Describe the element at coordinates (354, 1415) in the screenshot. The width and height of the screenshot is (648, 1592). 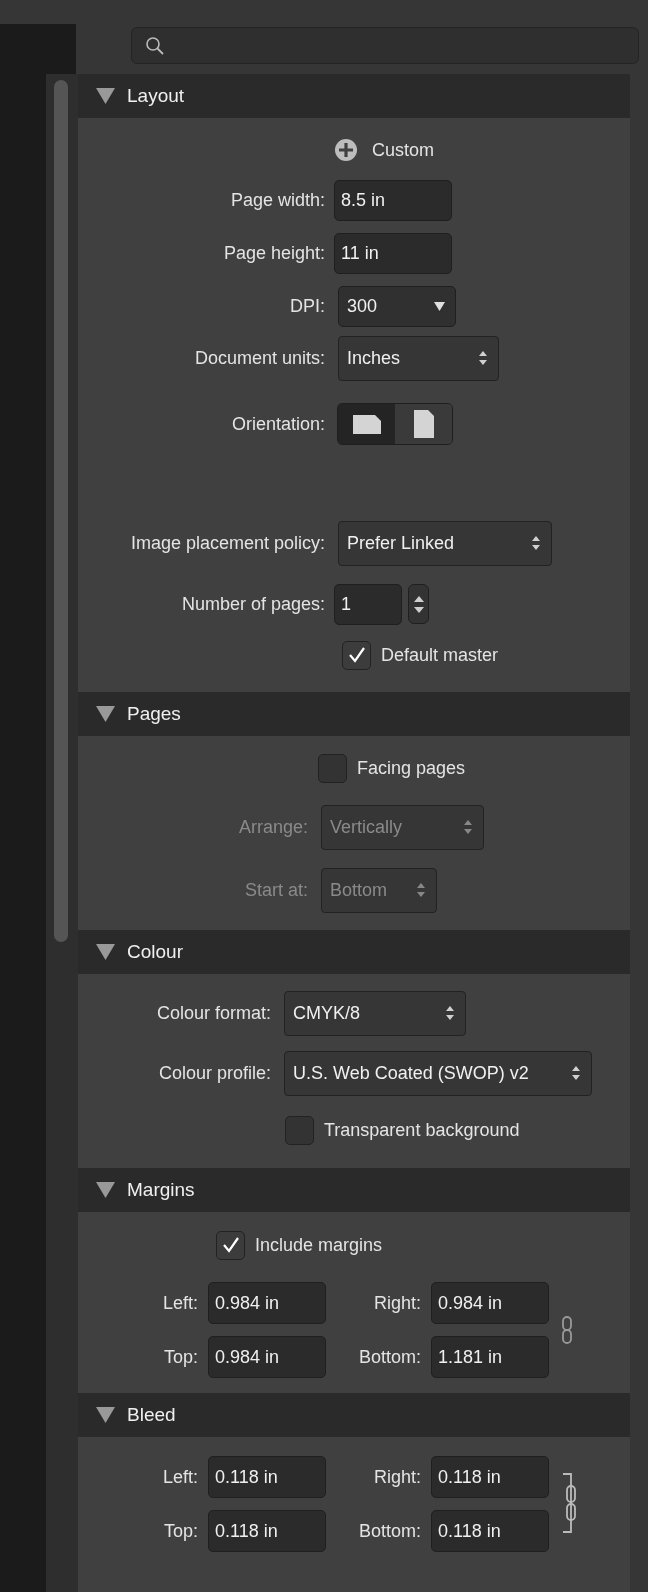
I see `section-header: Bleed` at that location.